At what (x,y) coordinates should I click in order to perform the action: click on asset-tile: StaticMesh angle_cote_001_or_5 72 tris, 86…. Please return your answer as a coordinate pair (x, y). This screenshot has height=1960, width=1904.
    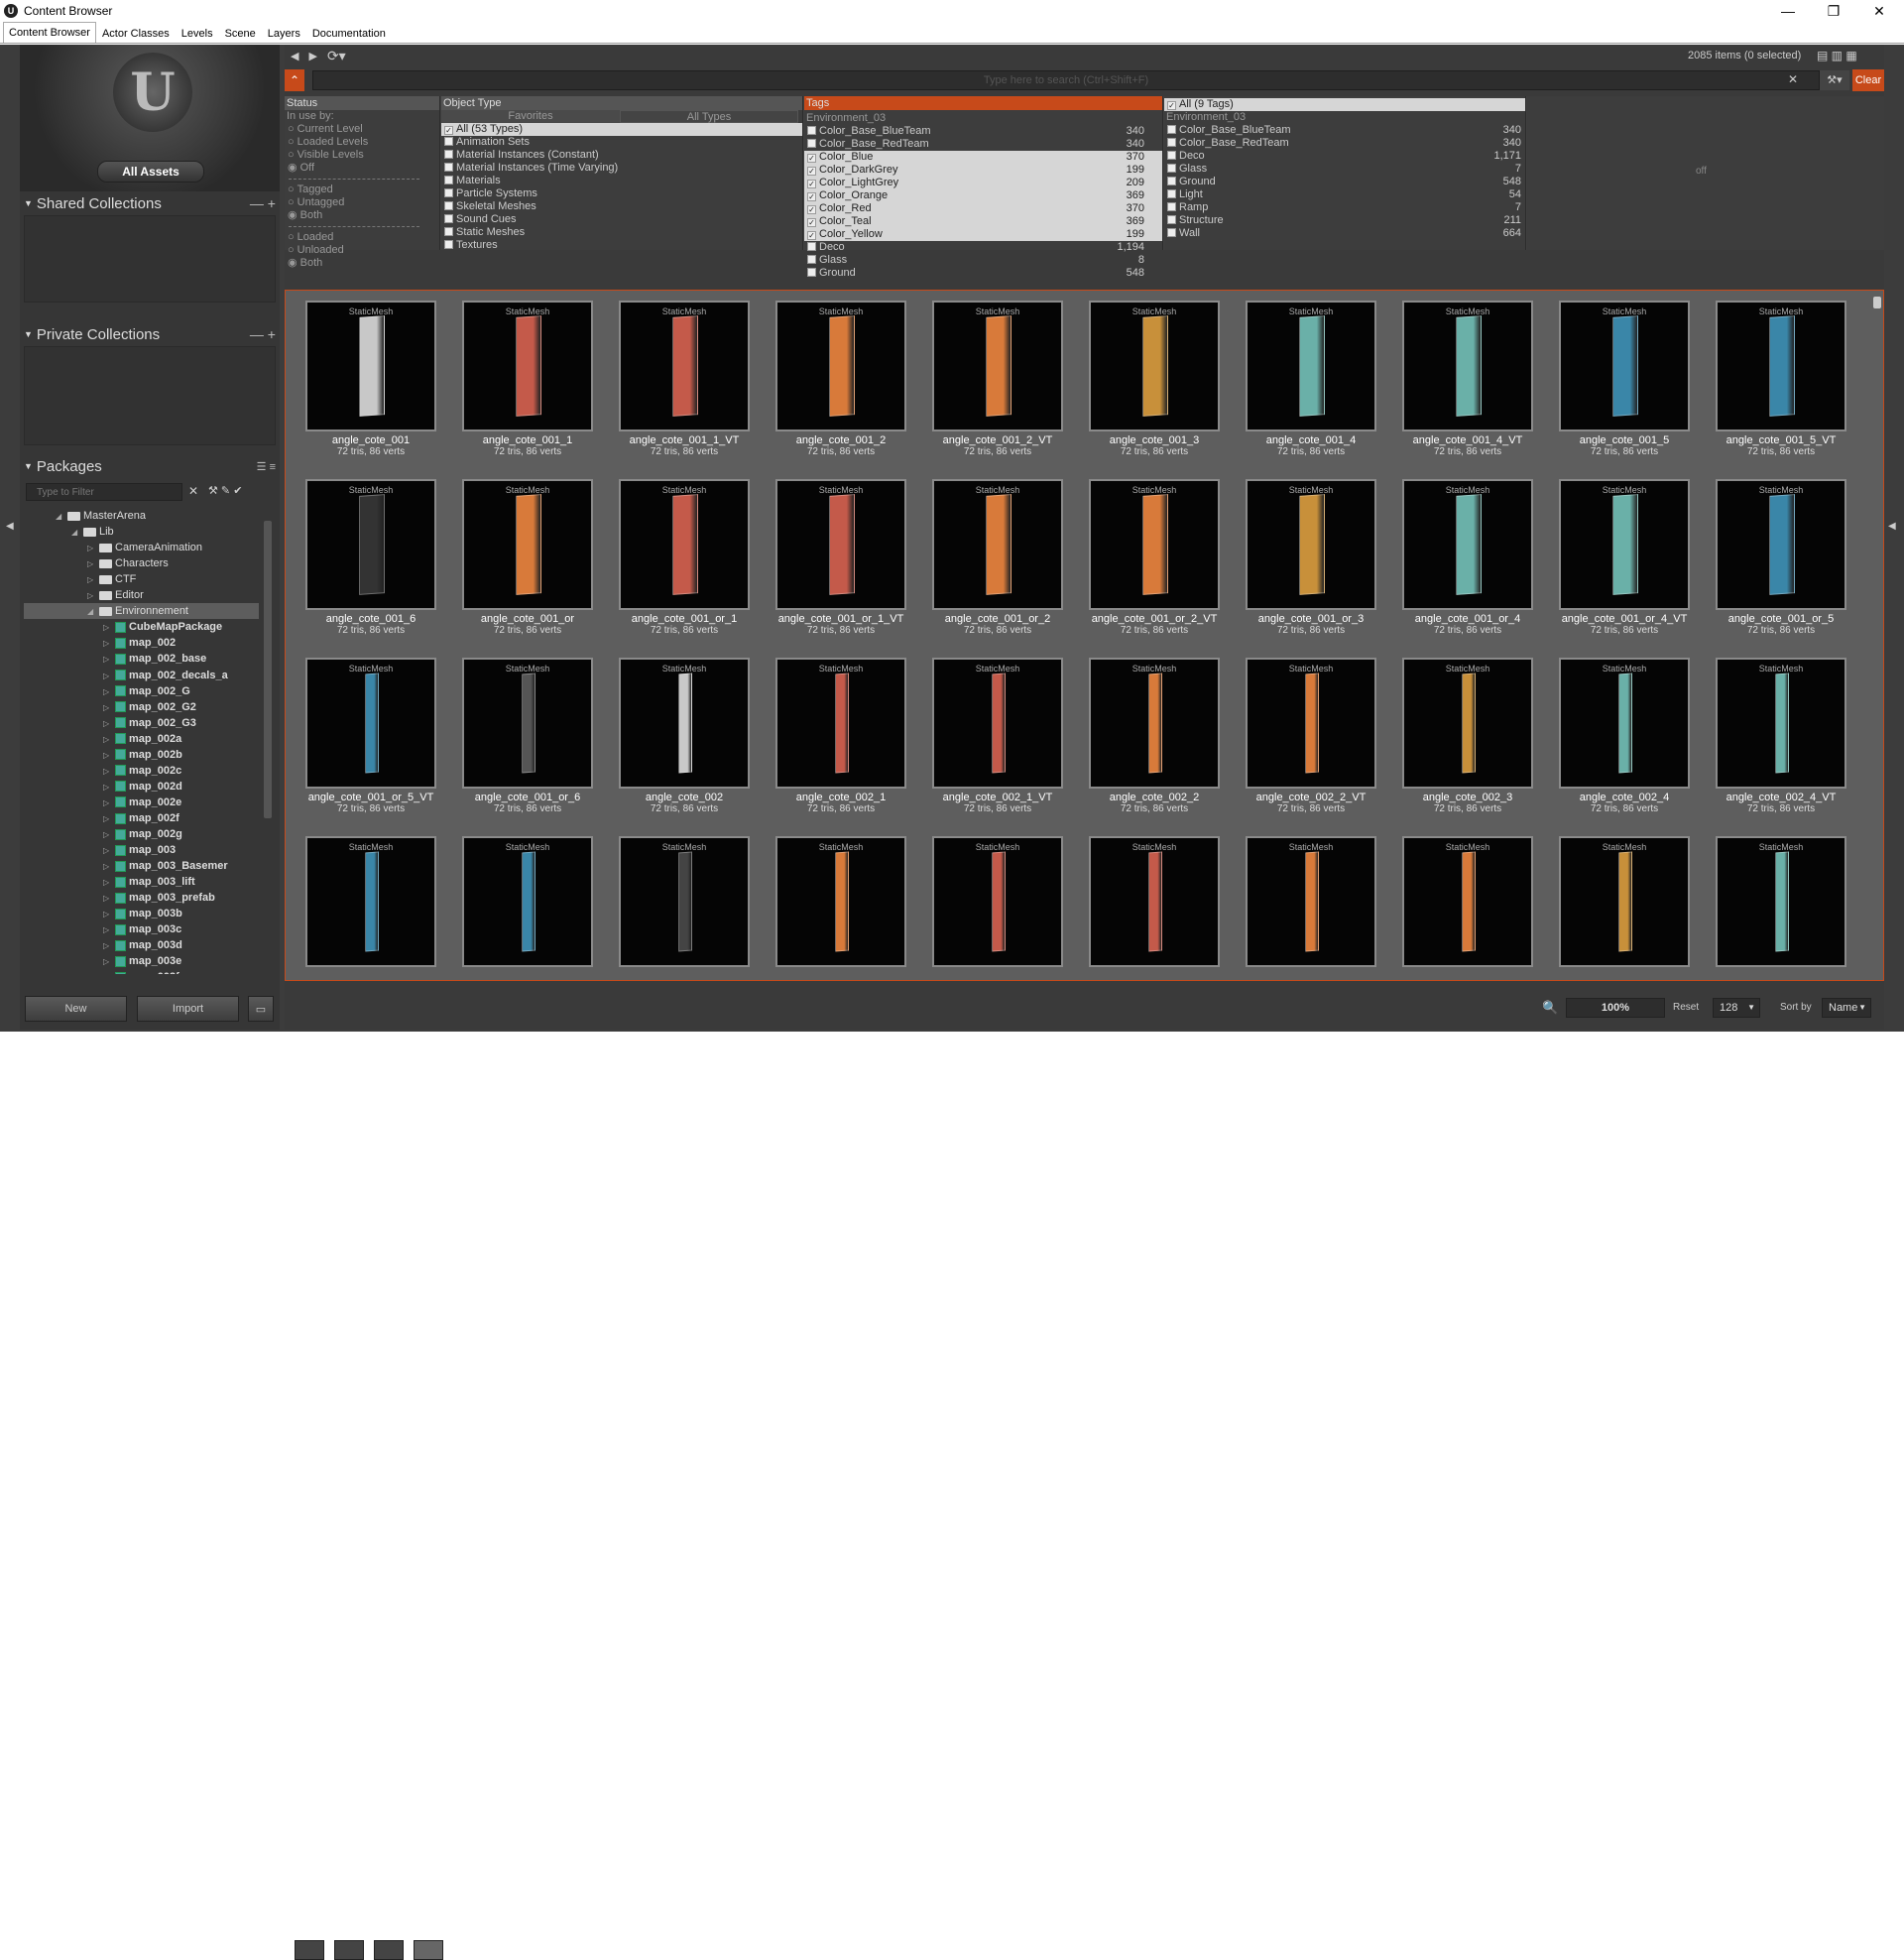
    Looking at the image, I should click on (1781, 563).